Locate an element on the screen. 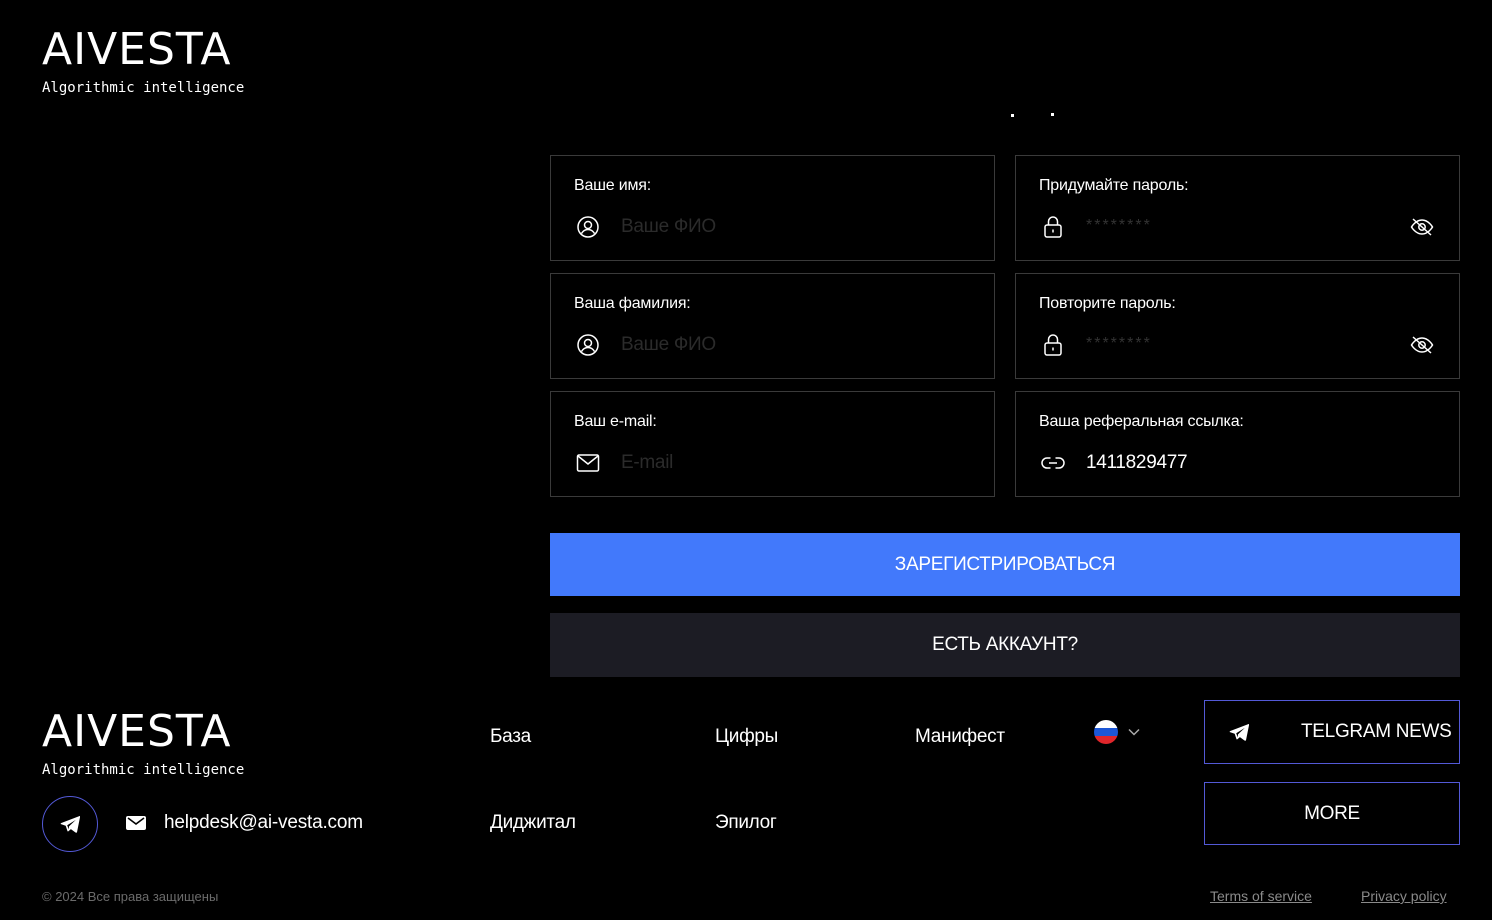 This screenshot has width=1492, height=920. telegram-round-button is located at coordinates (70, 824).